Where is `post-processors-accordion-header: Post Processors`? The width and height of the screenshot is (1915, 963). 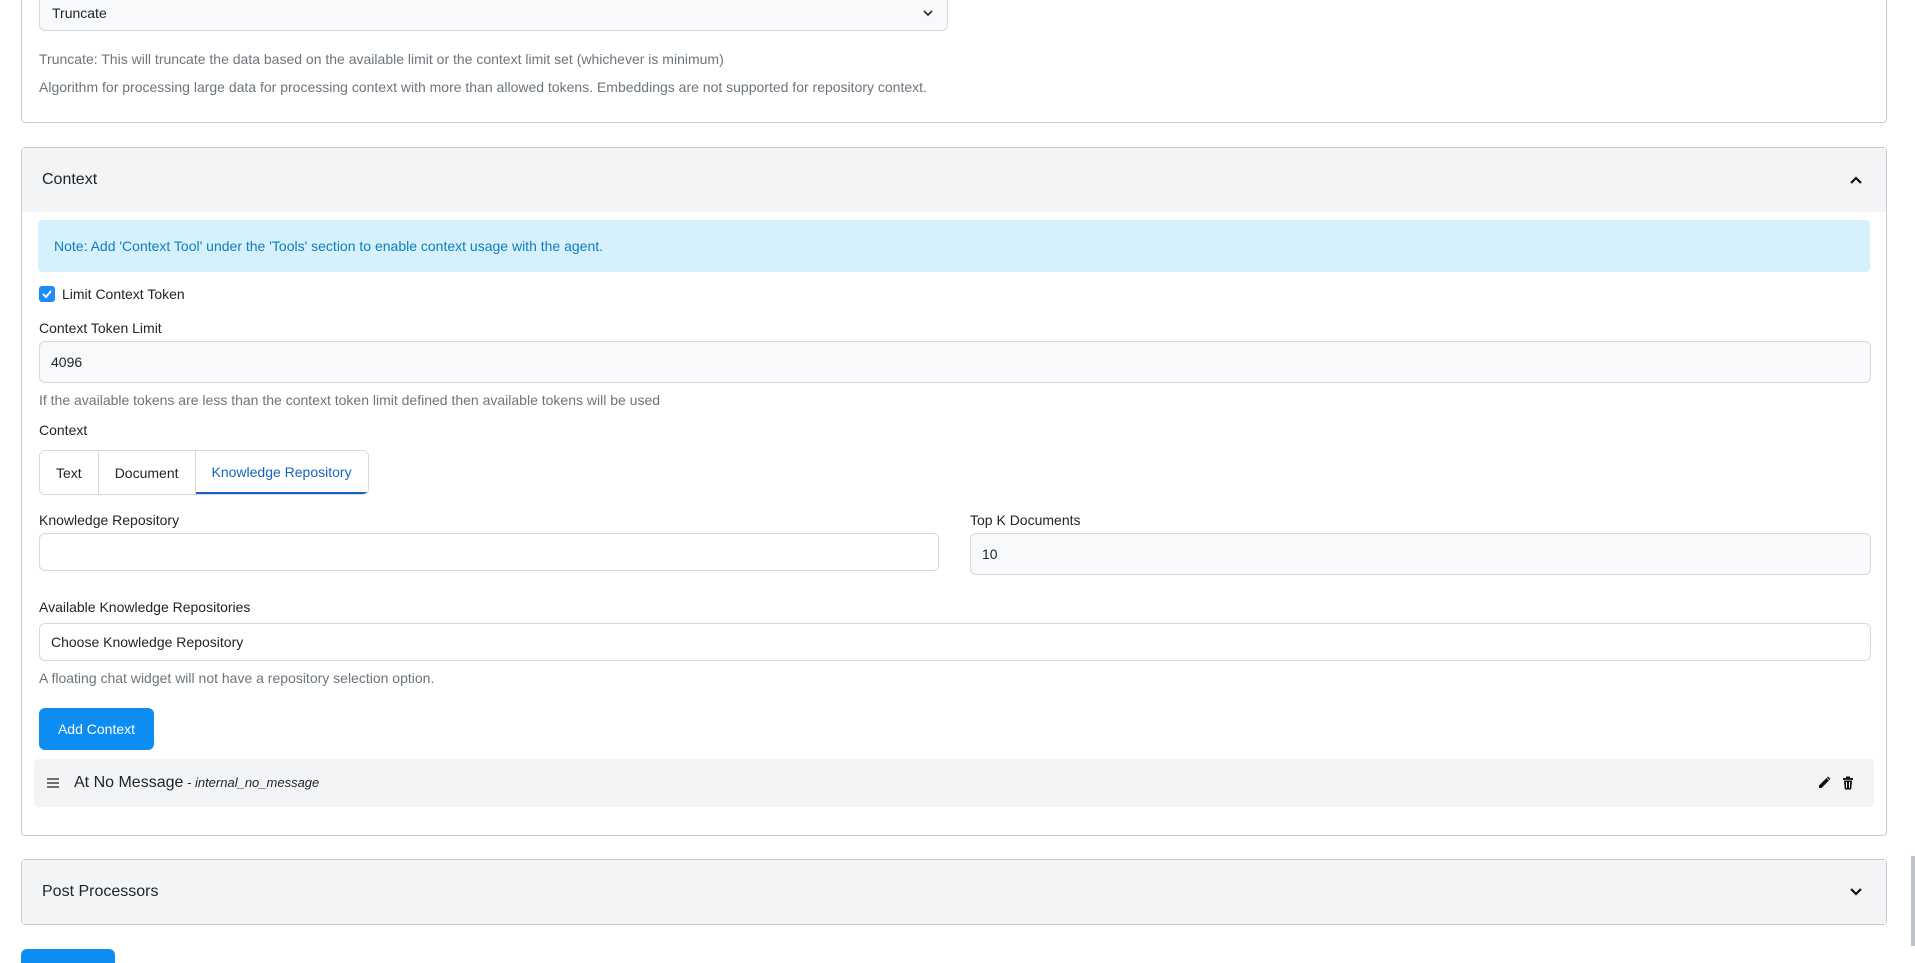
post-processors-accordion-header: Post Processors is located at coordinates (954, 892).